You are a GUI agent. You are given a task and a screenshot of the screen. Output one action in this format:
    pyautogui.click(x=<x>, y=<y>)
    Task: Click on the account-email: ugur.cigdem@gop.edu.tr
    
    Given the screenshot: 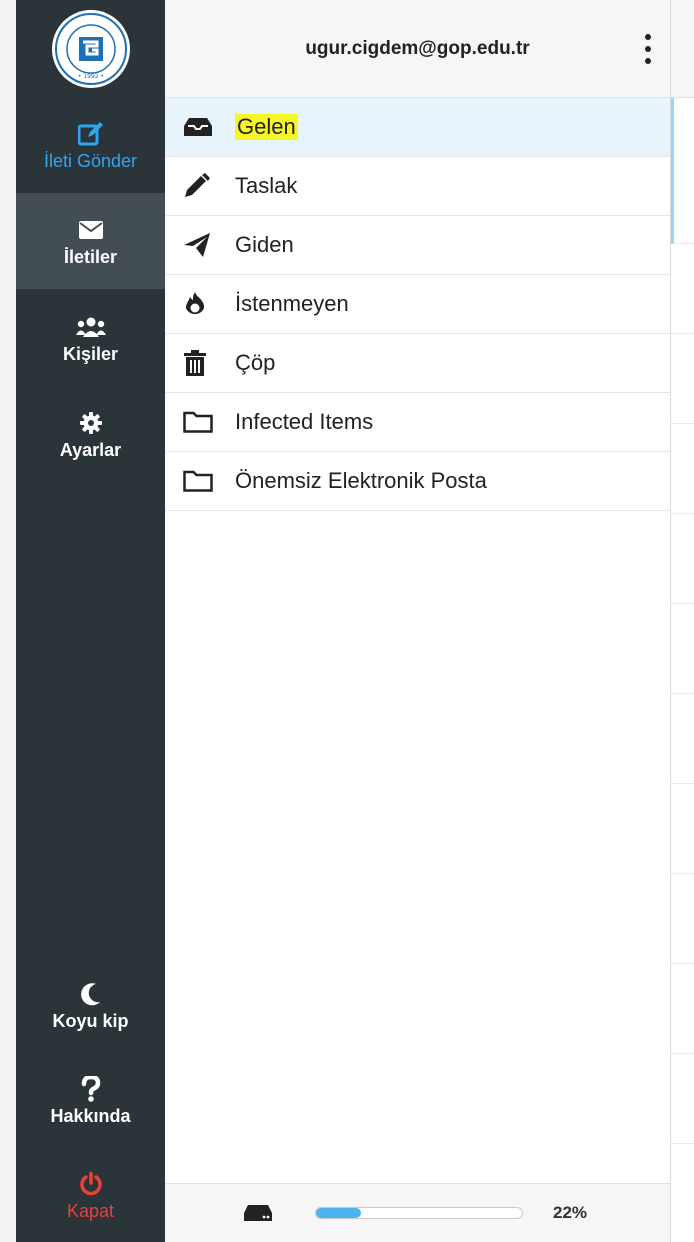 What is the action you would take?
    pyautogui.click(x=417, y=48)
    